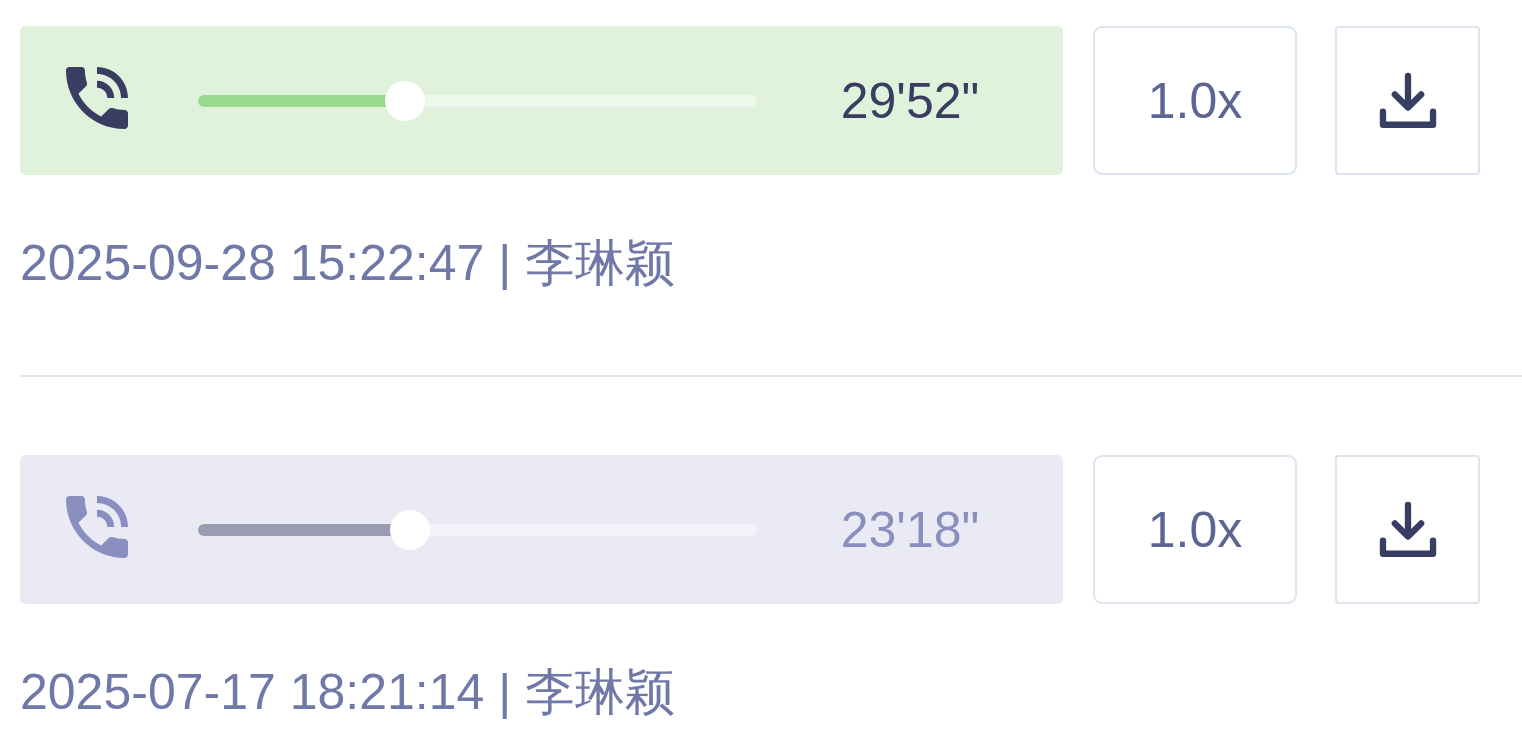  I want to click on duration-text: 23'18", so click(910, 530).